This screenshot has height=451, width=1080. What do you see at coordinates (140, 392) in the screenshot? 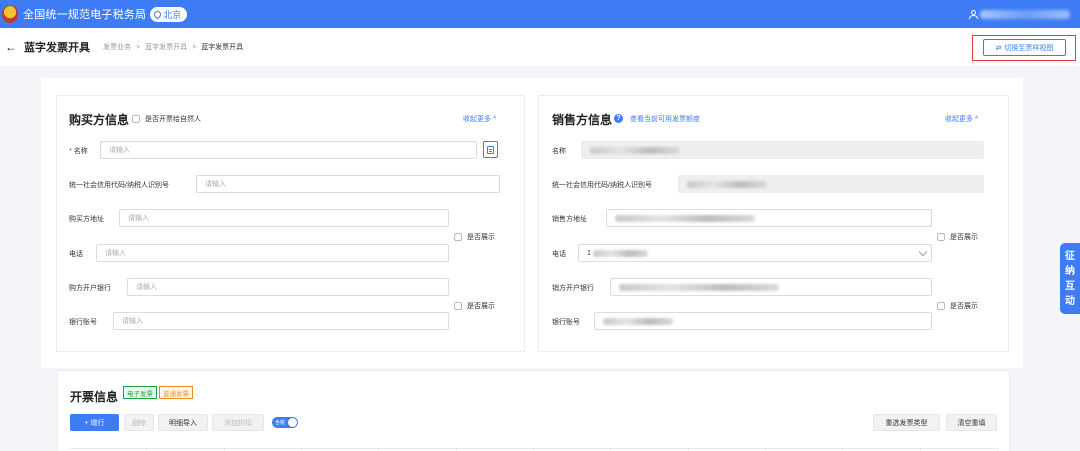
I see `tag-electronic: 电子发票` at bounding box center [140, 392].